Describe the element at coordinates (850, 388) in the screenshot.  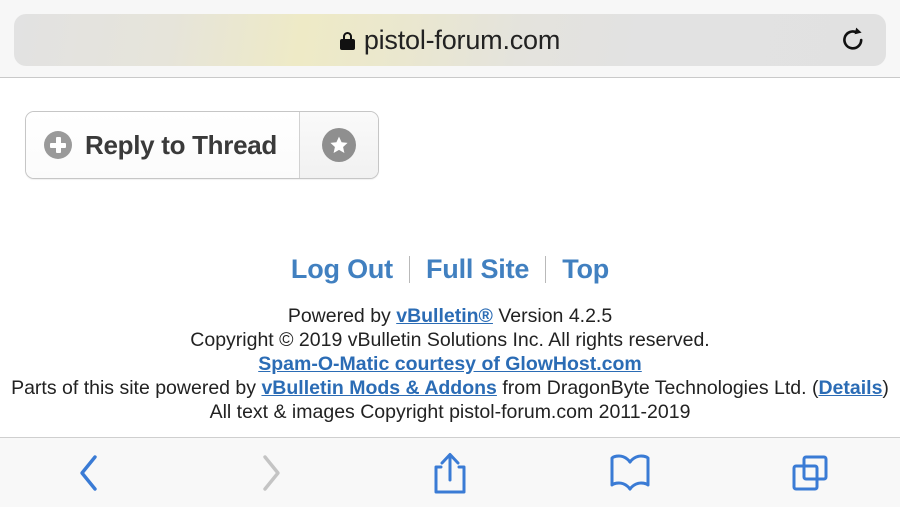
I see `details-link: Details` at that location.